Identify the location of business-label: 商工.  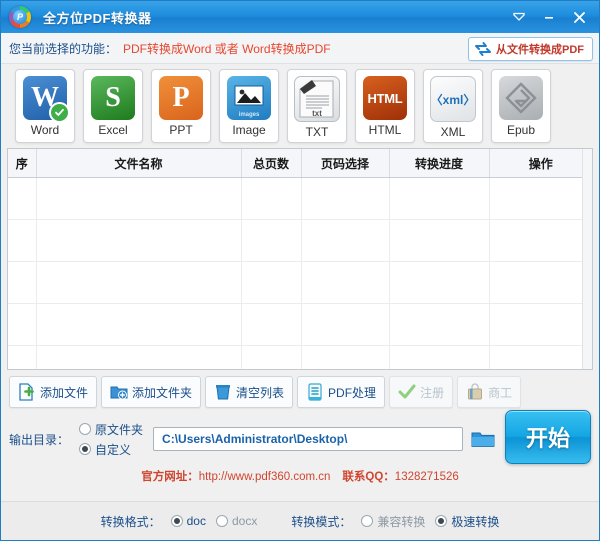
(500, 392).